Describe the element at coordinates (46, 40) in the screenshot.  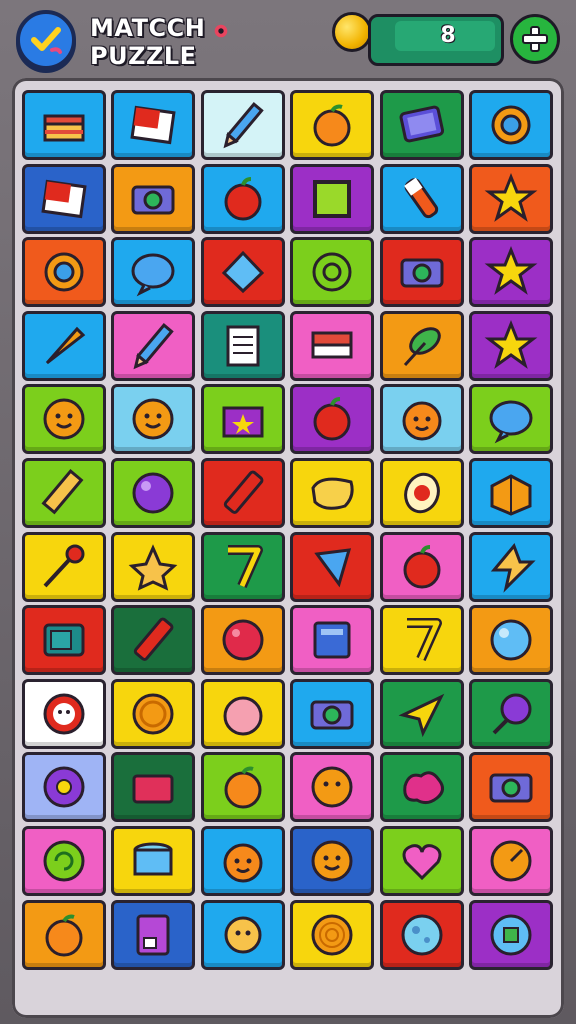
I see `menu-button` at that location.